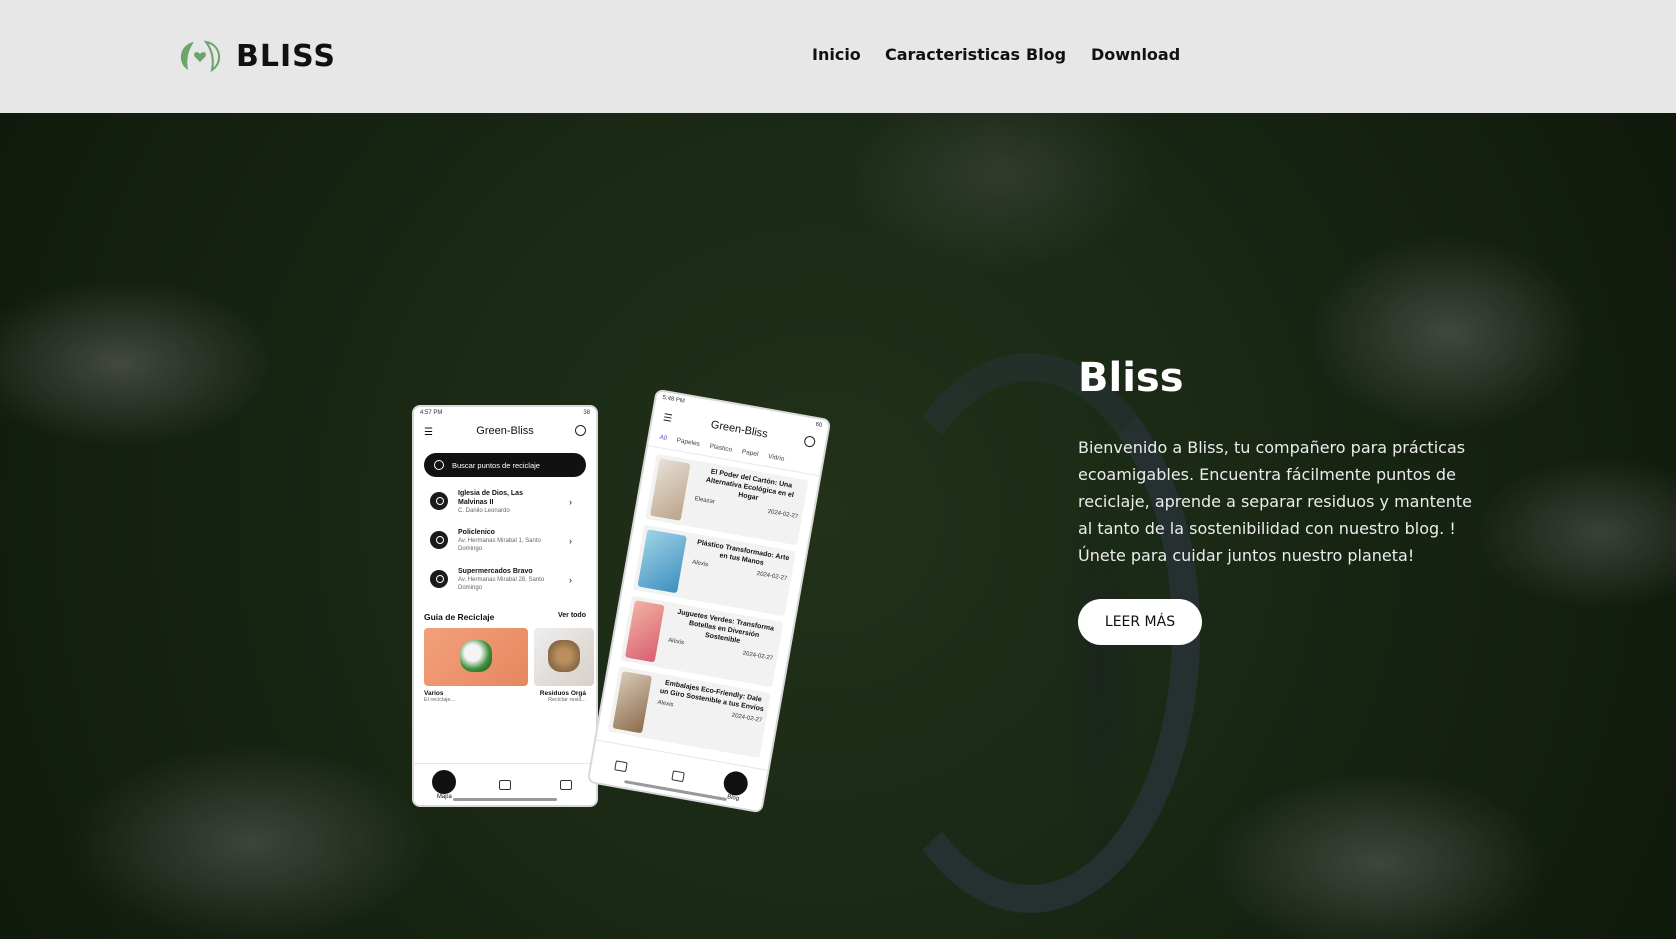 Image resolution: width=1676 pixels, height=939 pixels. Describe the element at coordinates (1135, 54) in the screenshot. I see `nav-link-download: Download` at that location.